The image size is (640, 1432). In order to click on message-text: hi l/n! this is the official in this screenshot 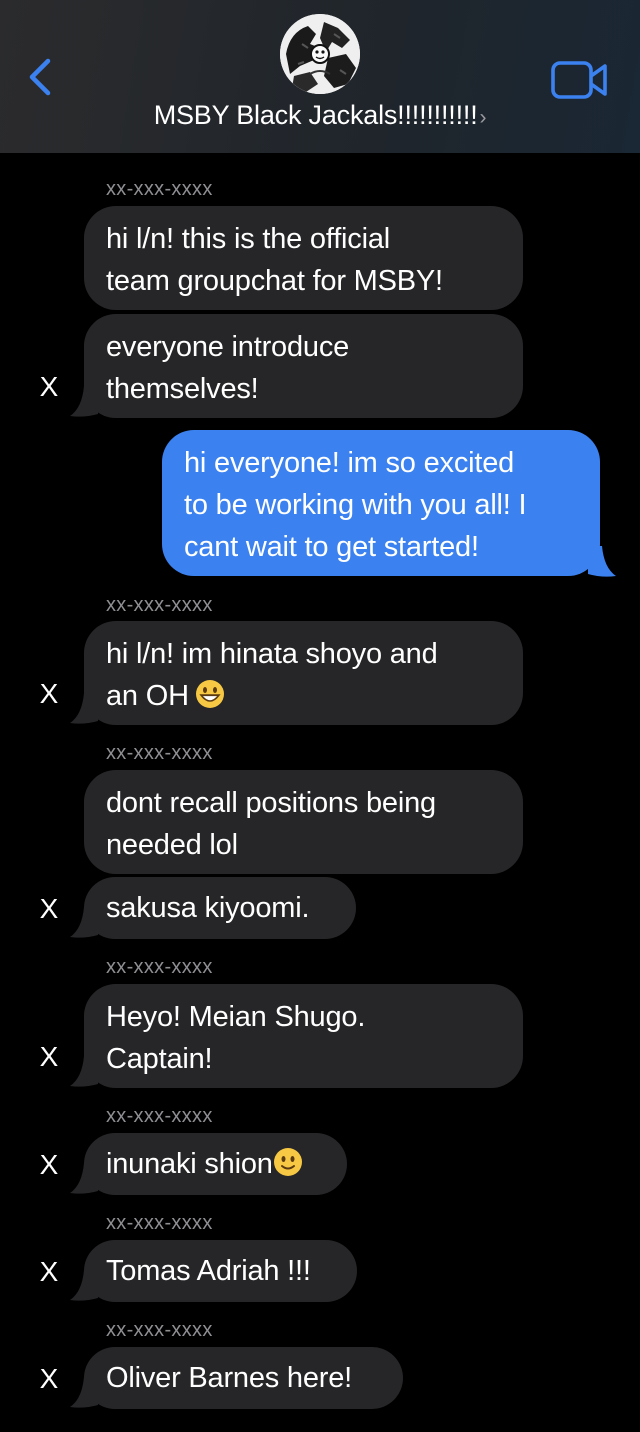, I will do `click(248, 239)`.